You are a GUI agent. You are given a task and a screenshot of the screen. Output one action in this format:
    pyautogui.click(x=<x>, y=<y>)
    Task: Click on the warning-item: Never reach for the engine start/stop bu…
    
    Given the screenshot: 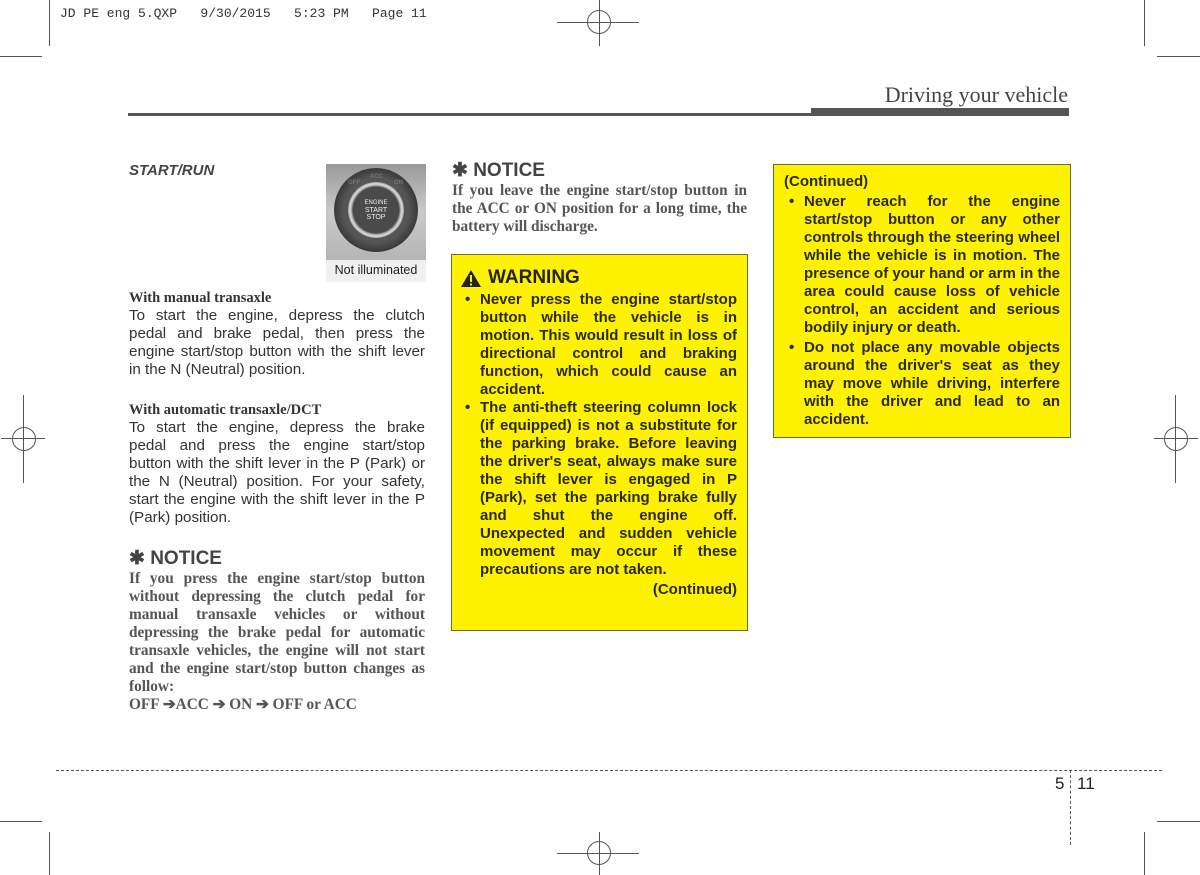 What is the action you would take?
    pyautogui.click(x=922, y=265)
    